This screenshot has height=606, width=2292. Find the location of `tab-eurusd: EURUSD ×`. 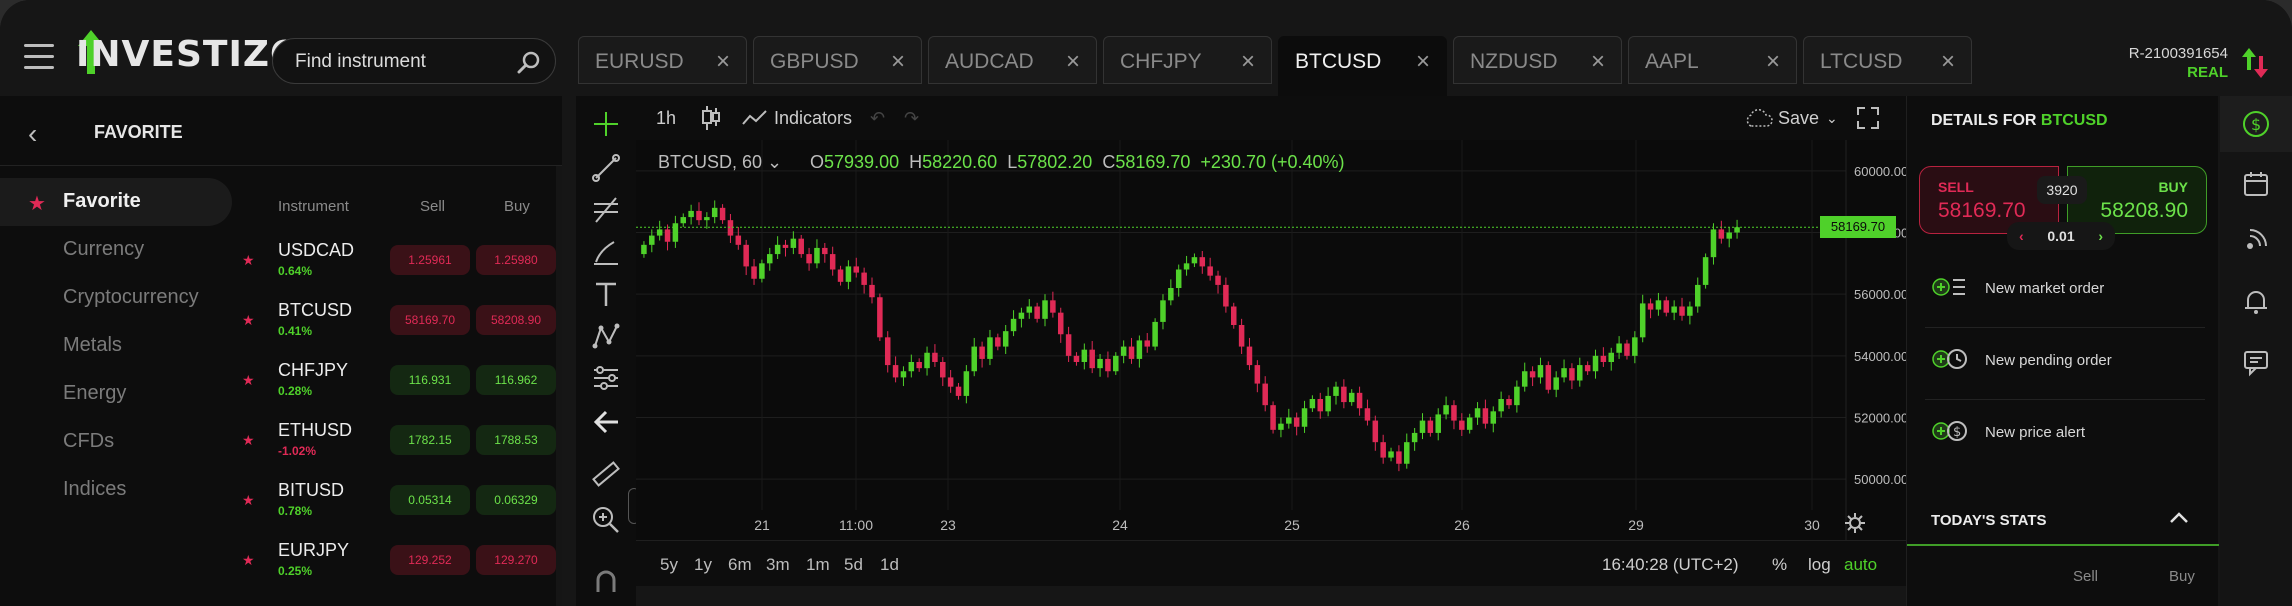

tab-eurusd: EURUSD × is located at coordinates (662, 60).